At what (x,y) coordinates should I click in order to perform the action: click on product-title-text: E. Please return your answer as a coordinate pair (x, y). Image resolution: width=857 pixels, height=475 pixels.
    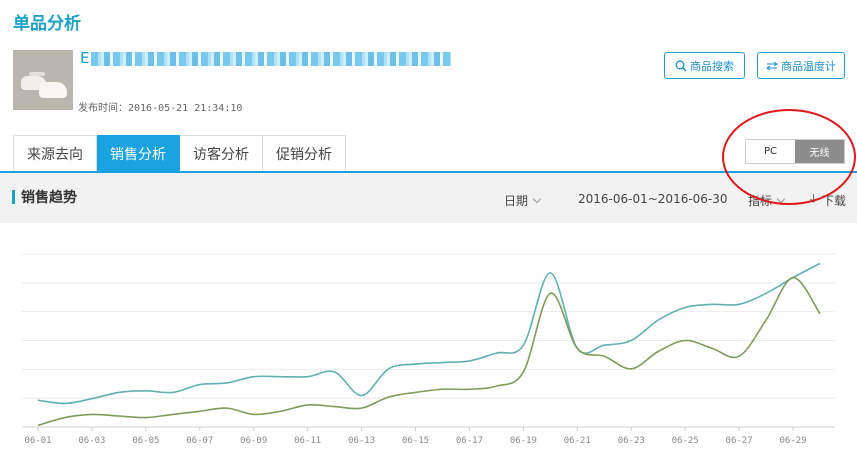
    Looking at the image, I should click on (85, 58).